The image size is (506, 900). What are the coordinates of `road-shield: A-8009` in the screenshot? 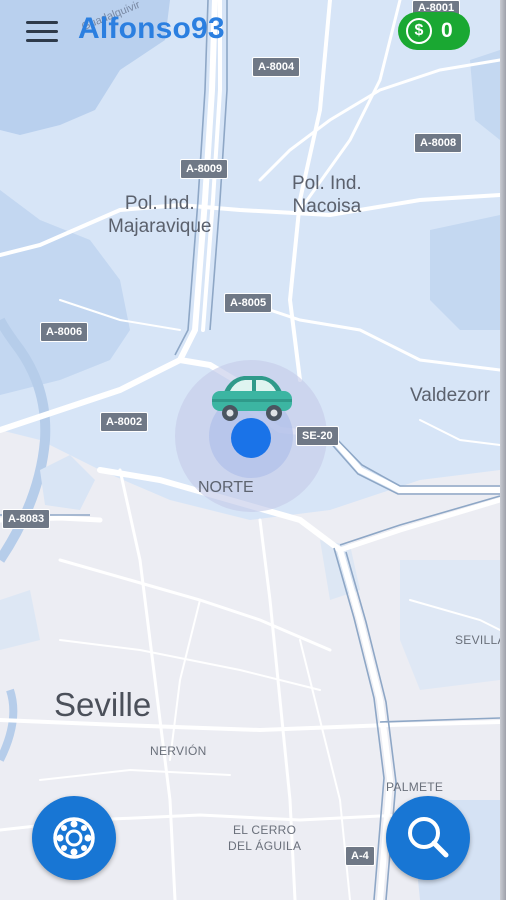 It's located at (204, 169).